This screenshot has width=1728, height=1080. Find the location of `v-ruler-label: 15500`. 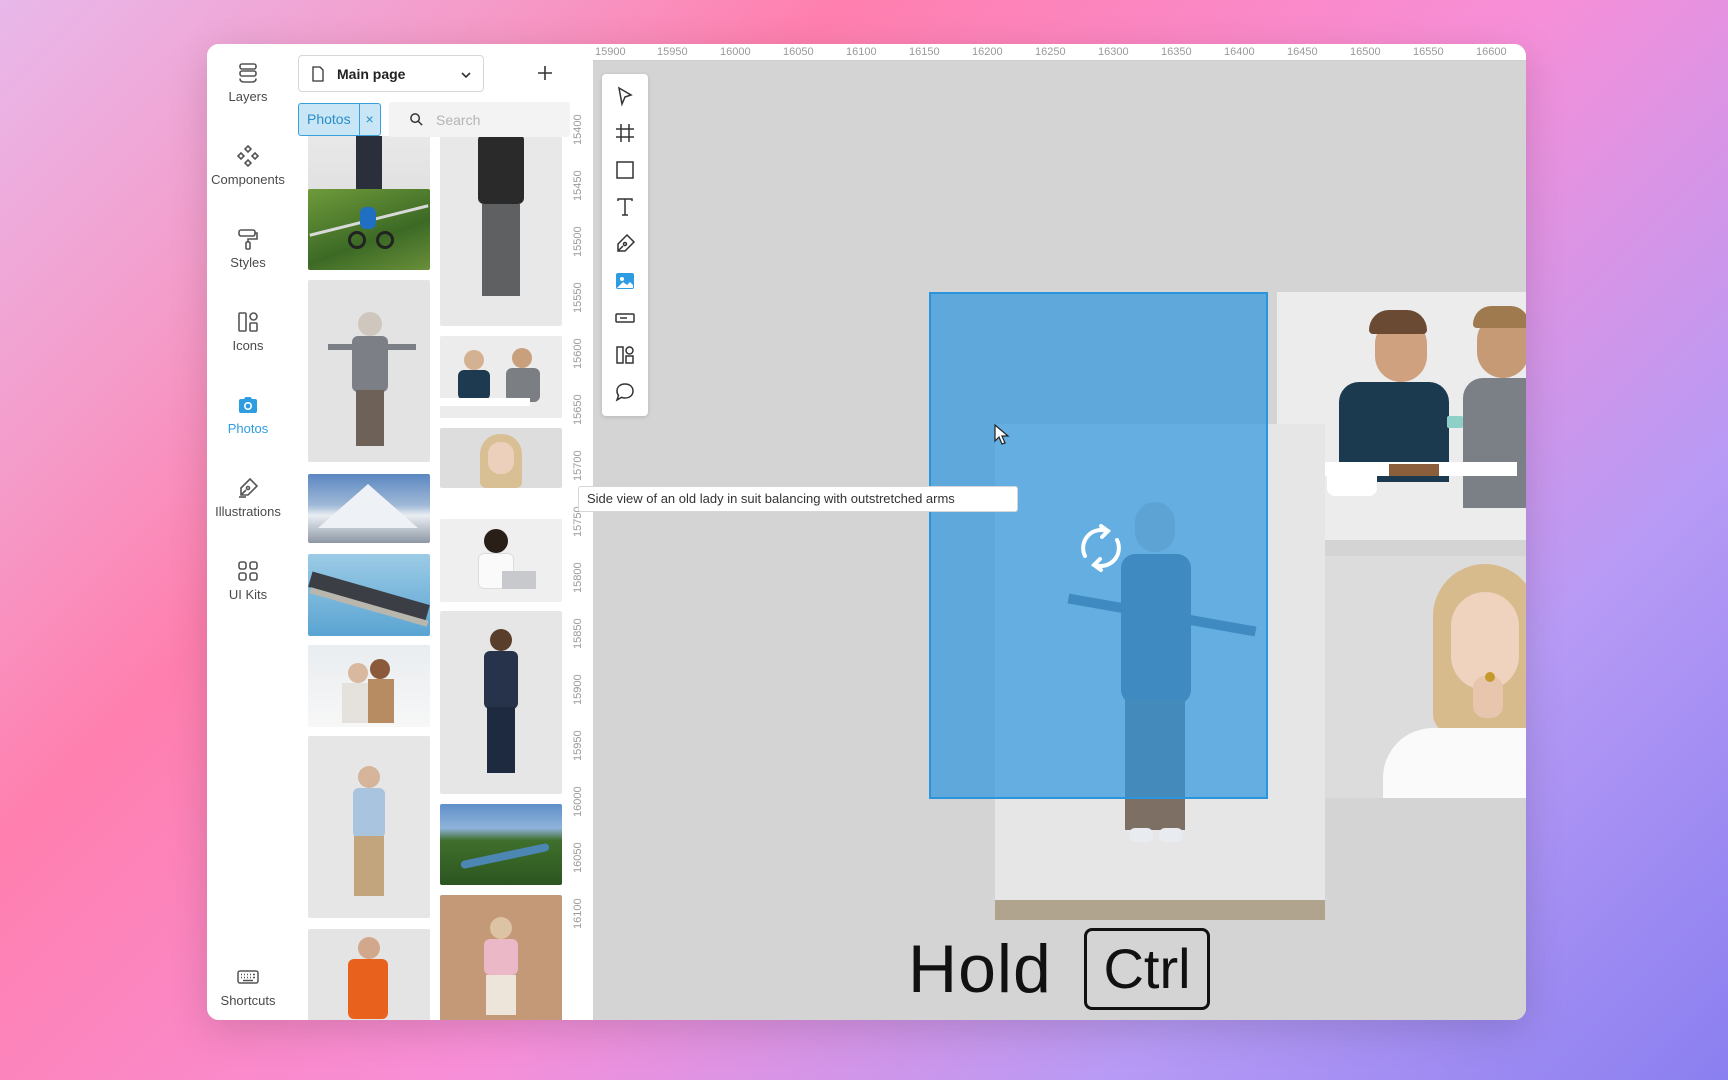

v-ruler-label: 15500 is located at coordinates (578, 241).